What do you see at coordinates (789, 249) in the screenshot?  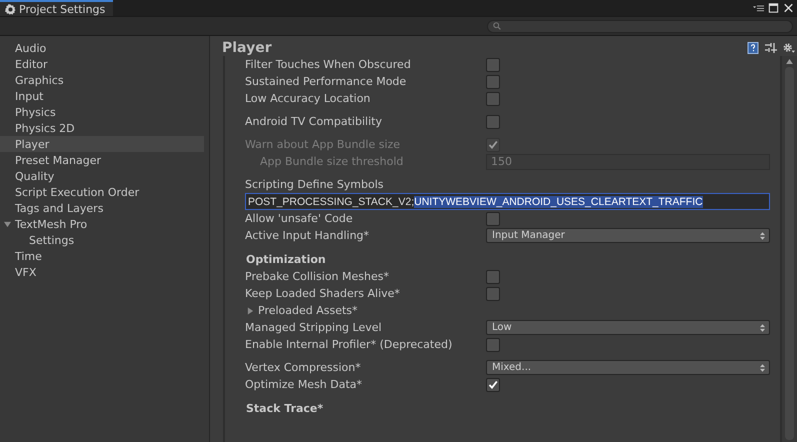 I see `scrollbar` at bounding box center [789, 249].